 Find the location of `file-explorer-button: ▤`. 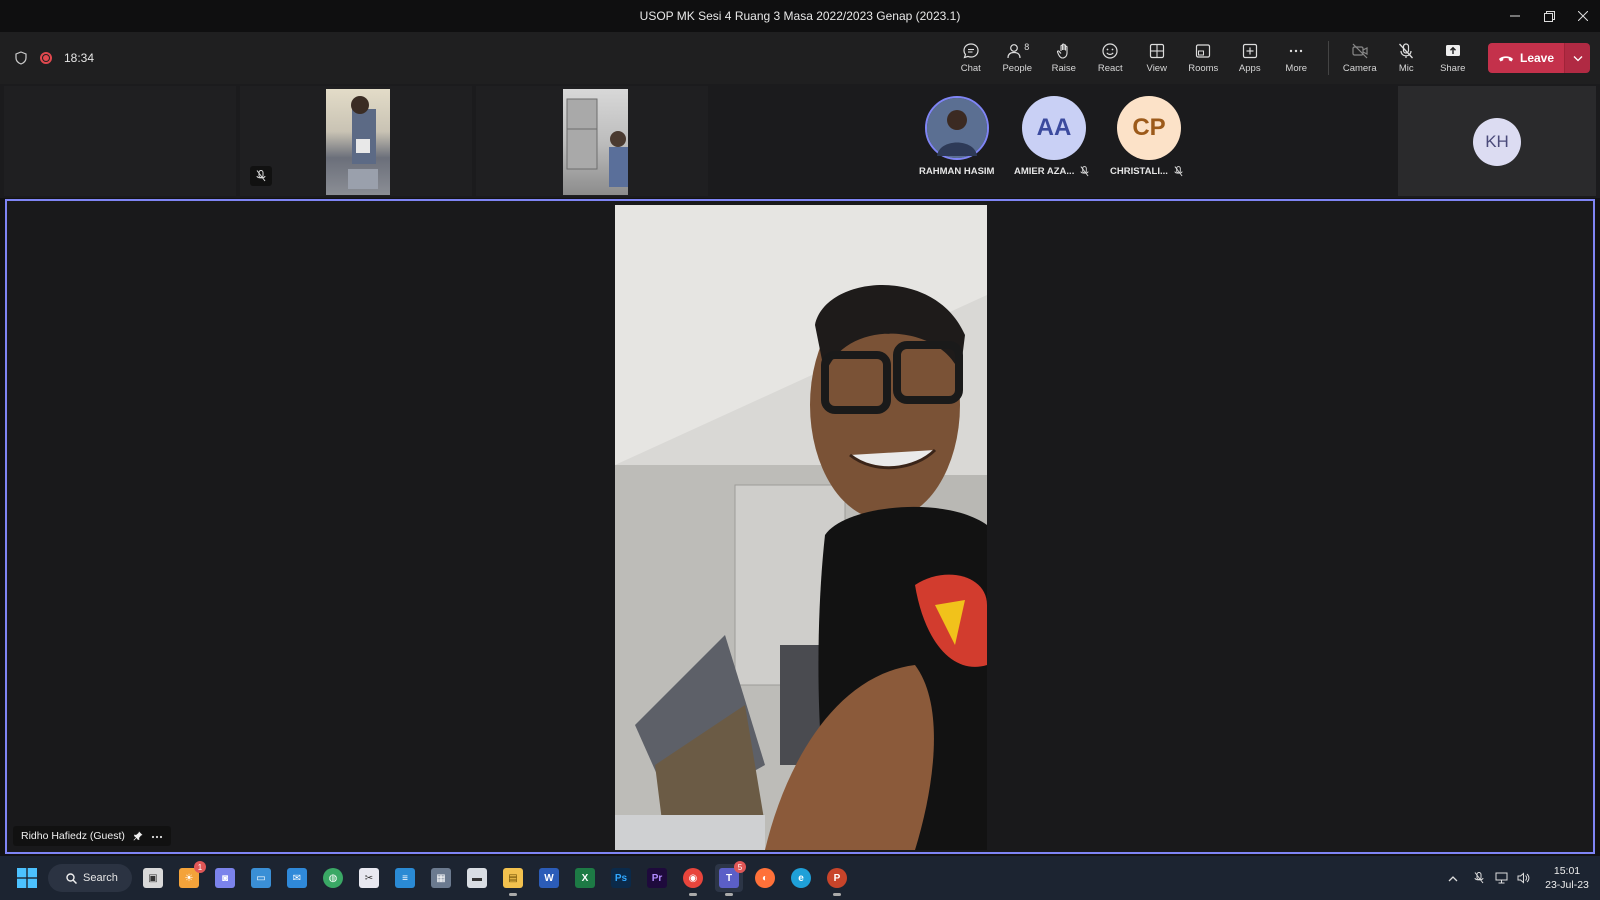

file-explorer-button: ▤ is located at coordinates (513, 880).